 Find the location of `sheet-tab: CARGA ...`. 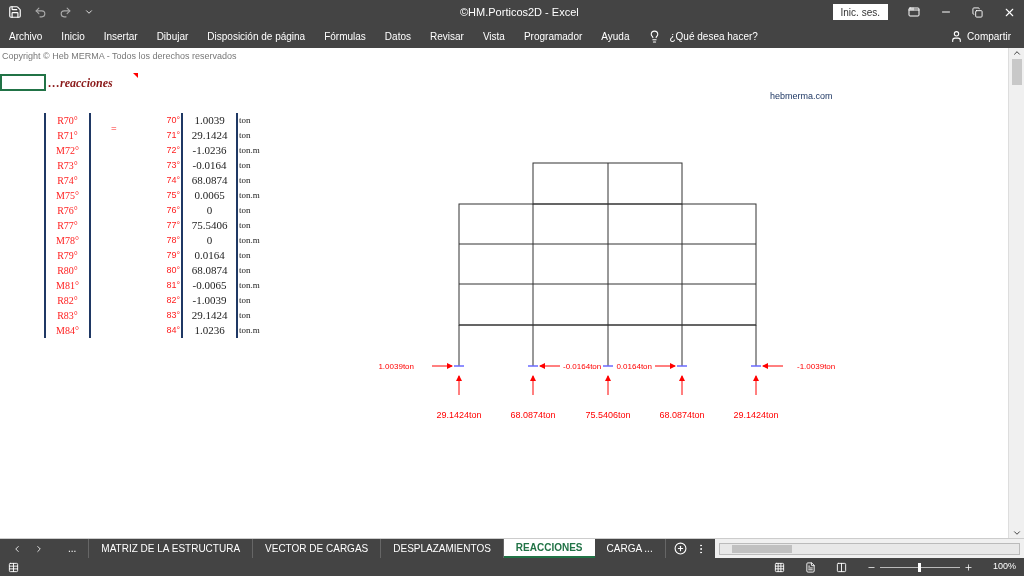

sheet-tab: CARGA ... is located at coordinates (630, 548).